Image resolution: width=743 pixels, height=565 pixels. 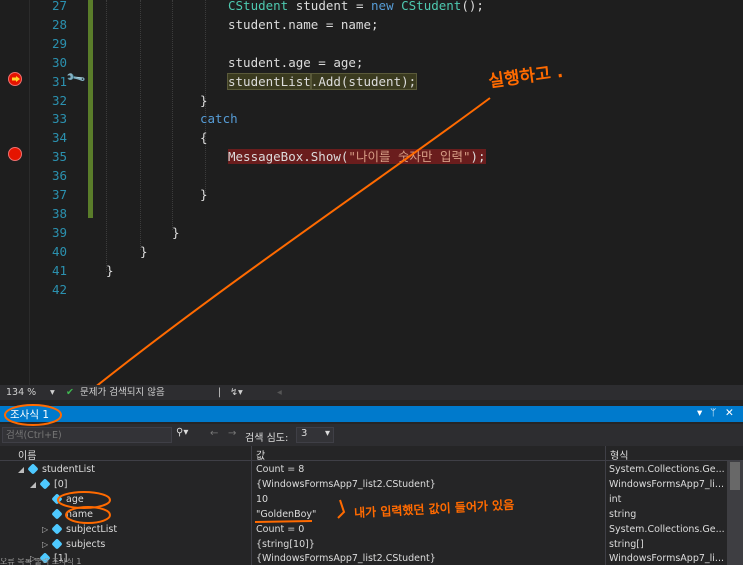 I want to click on annotation-circles, so click(x=175, y=464).